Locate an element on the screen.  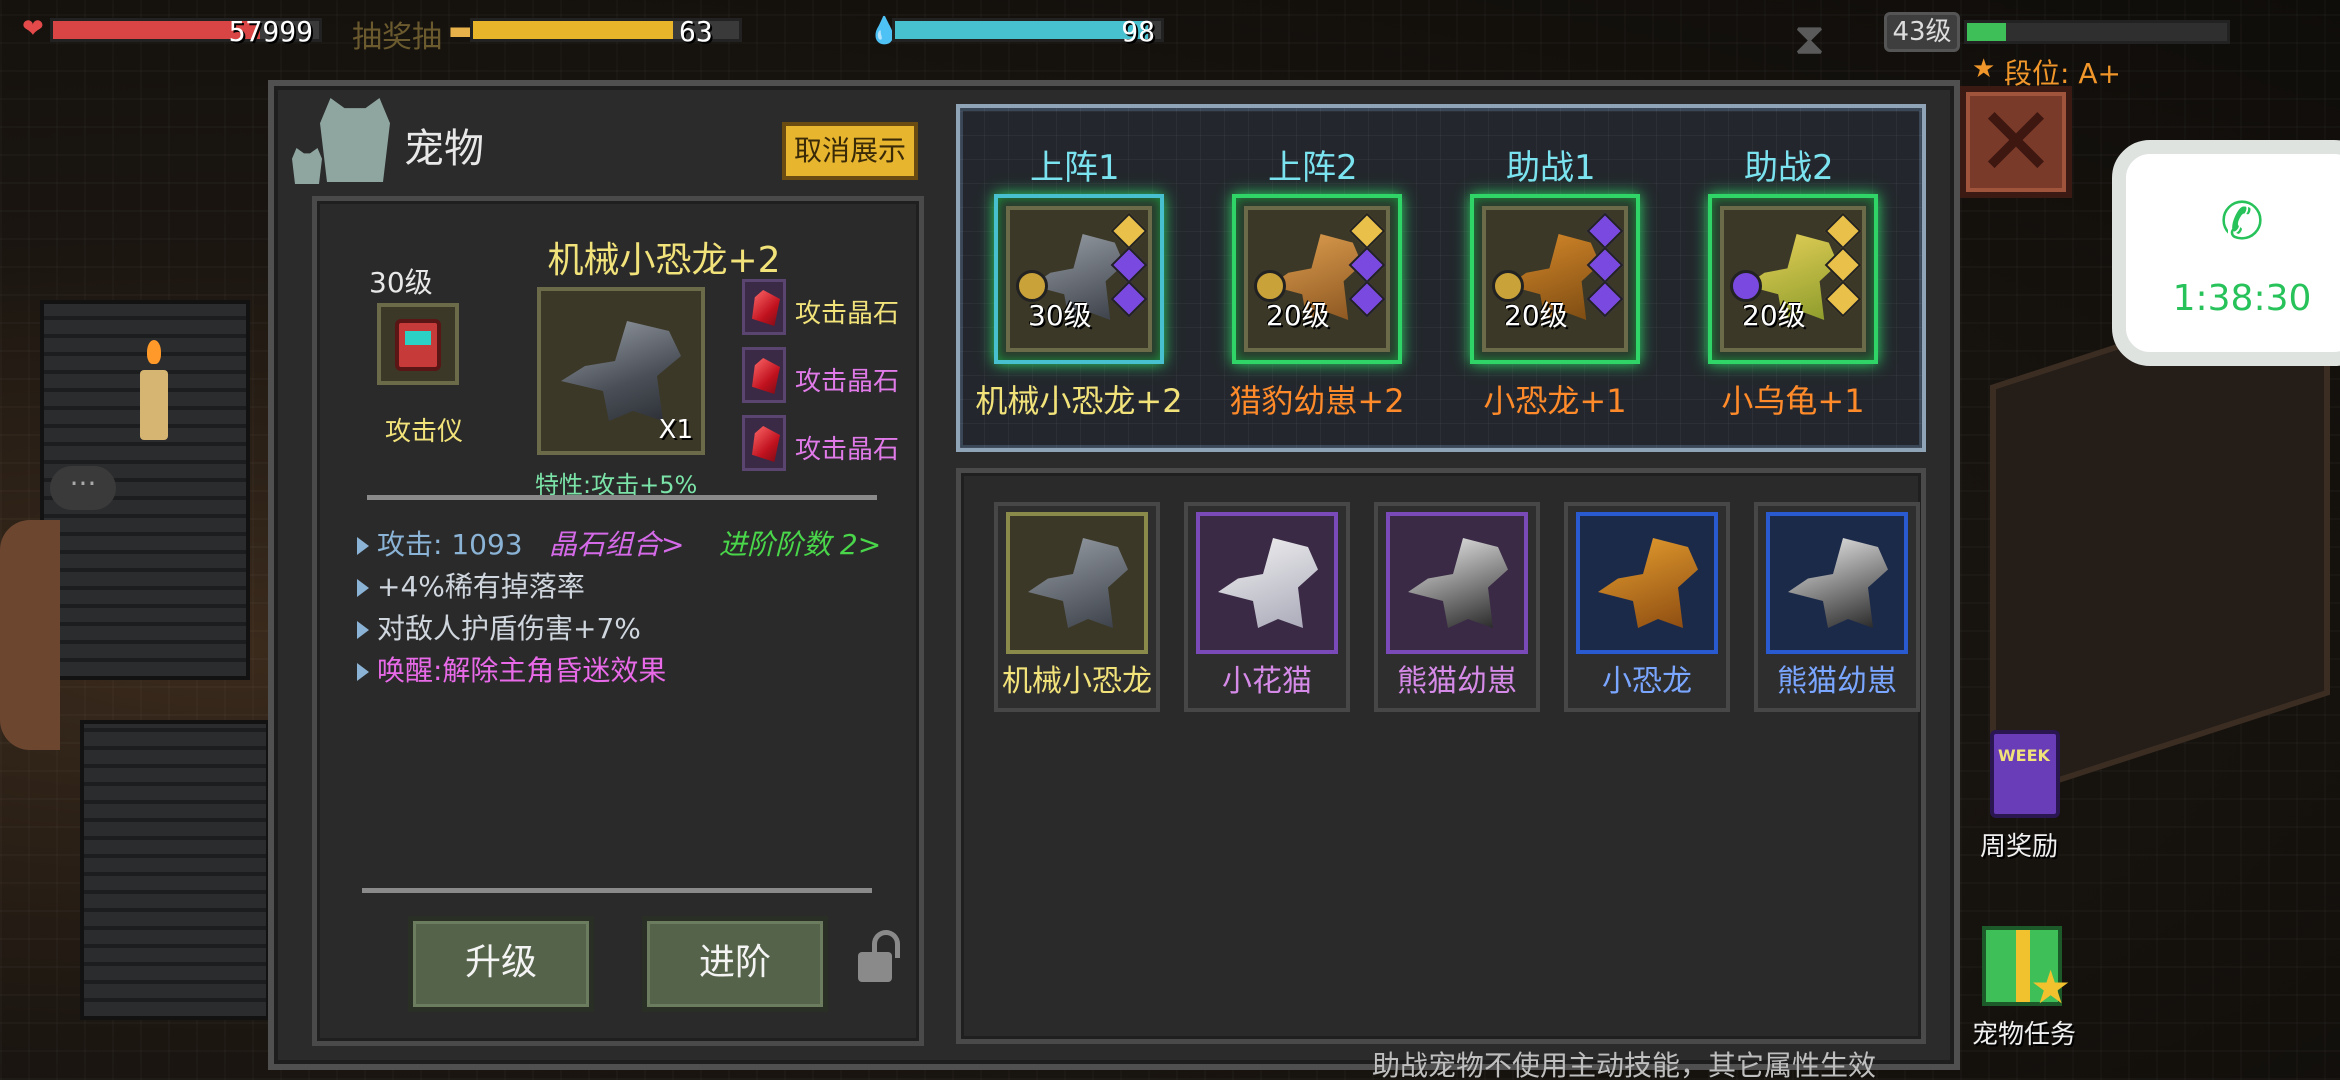
close-button: ✕ is located at coordinates (2016, 142).